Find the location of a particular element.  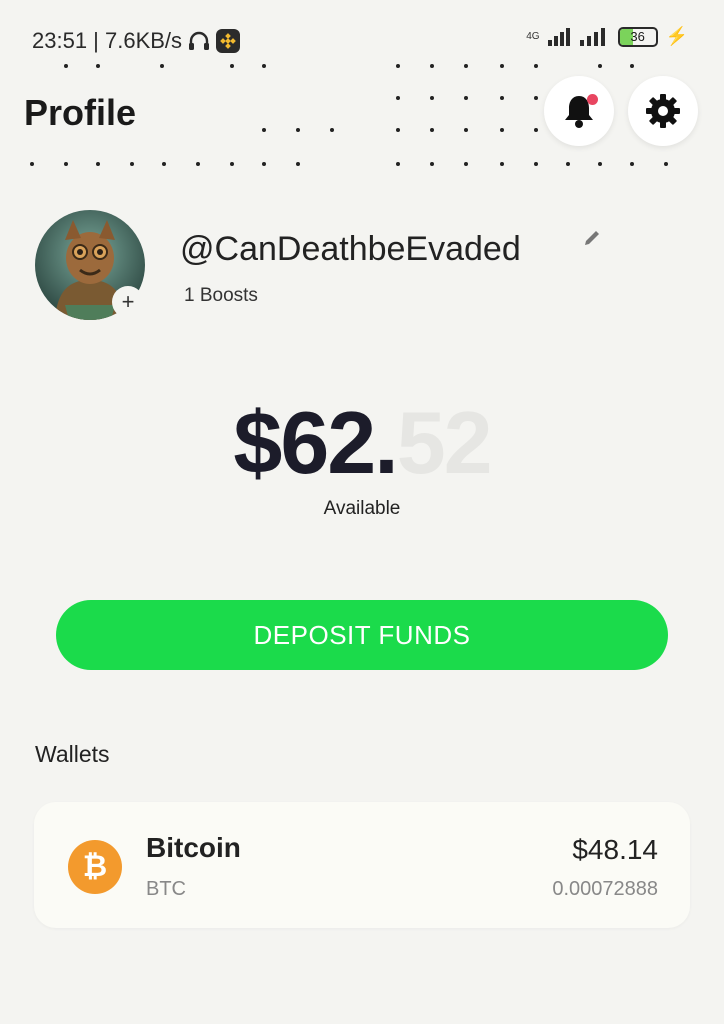

boosts-count: 1 Boosts is located at coordinates (221, 295).